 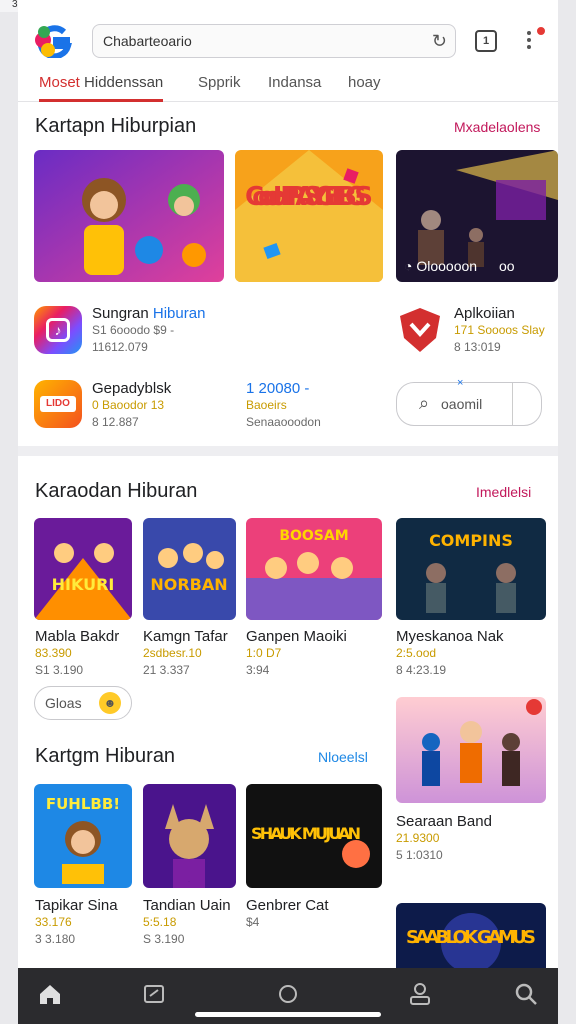 I want to click on see-more-link: Imedlelsi, so click(x=503, y=492).